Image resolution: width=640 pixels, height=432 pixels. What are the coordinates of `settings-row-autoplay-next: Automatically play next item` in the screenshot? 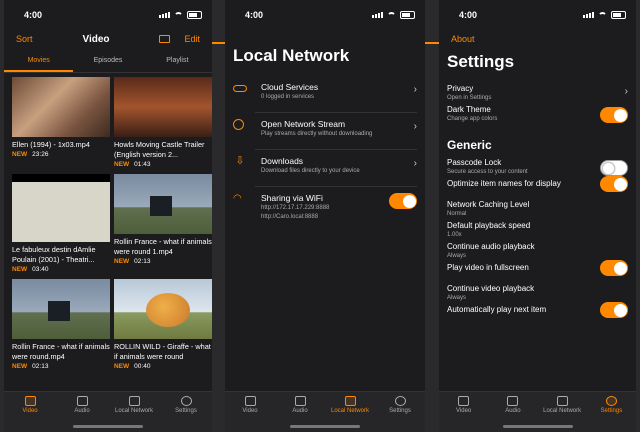 It's located at (537, 314).